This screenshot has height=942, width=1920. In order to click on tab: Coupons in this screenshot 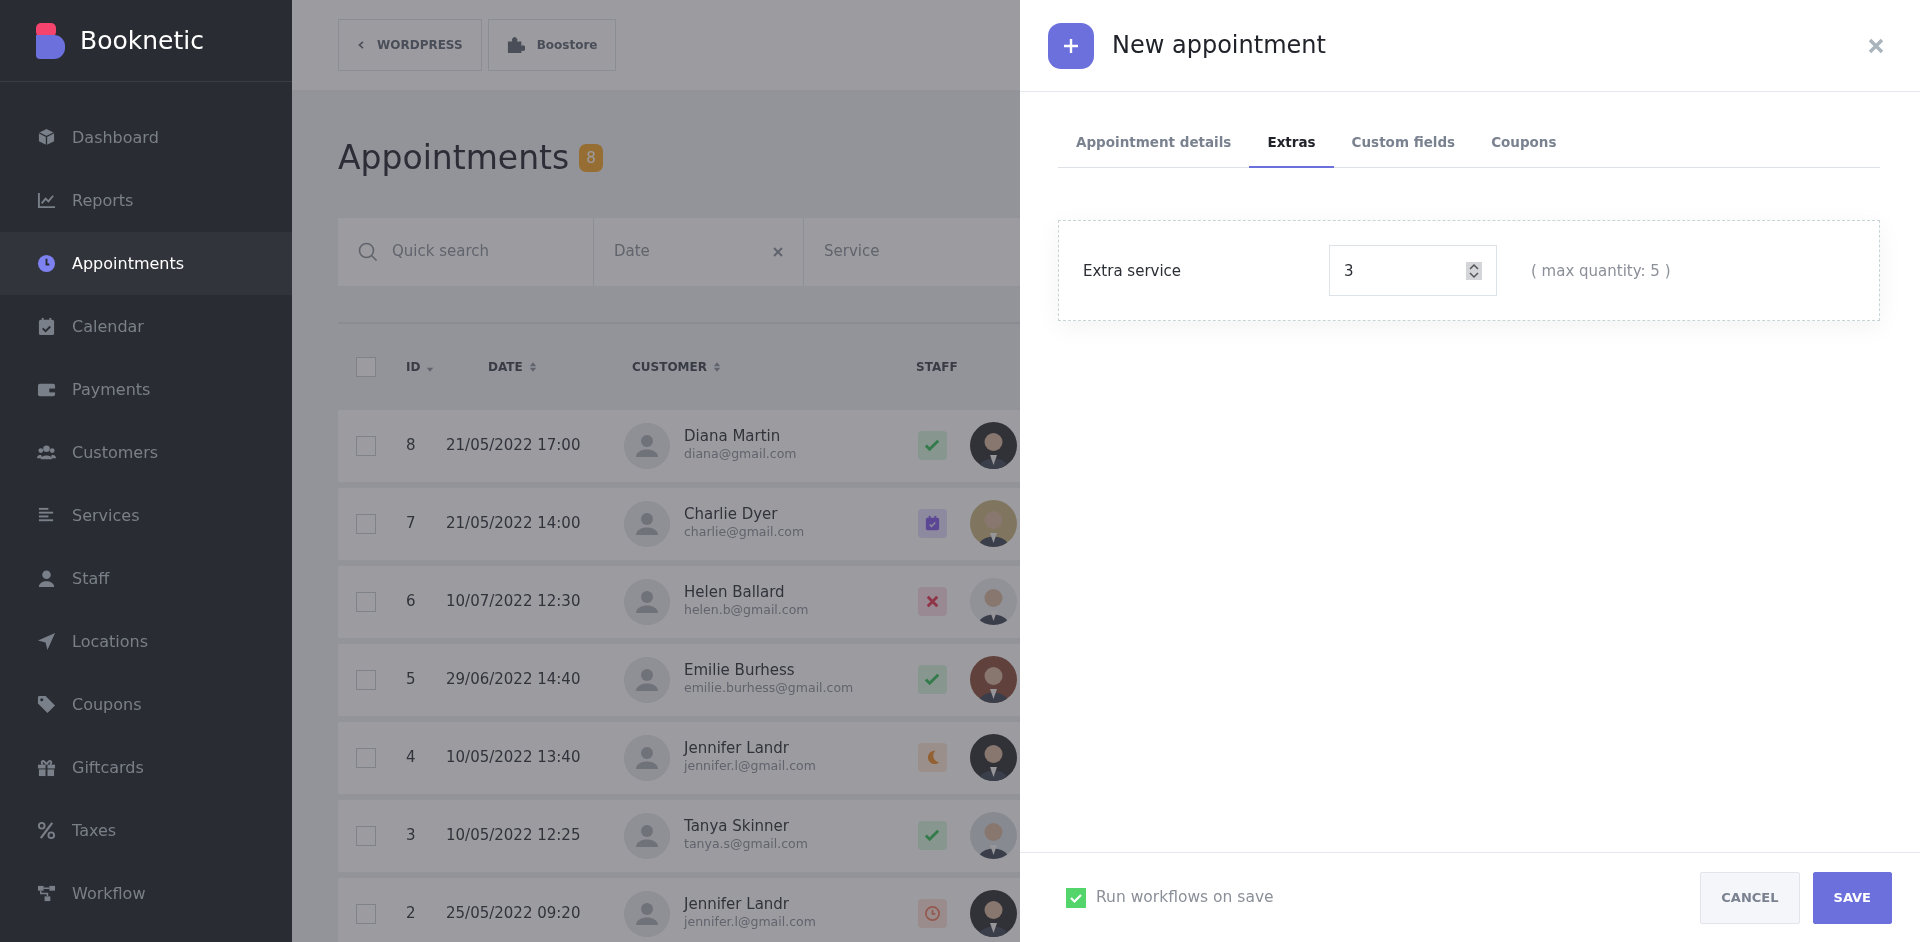, I will do `click(1524, 150)`.